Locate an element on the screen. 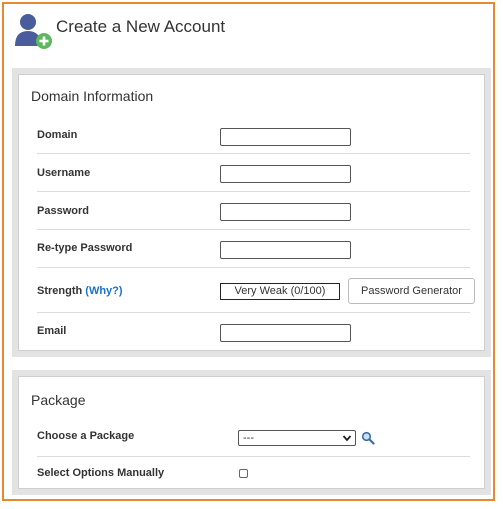 This screenshot has height=509, width=503. strength-label: Strength (Why?) is located at coordinates (80, 291).